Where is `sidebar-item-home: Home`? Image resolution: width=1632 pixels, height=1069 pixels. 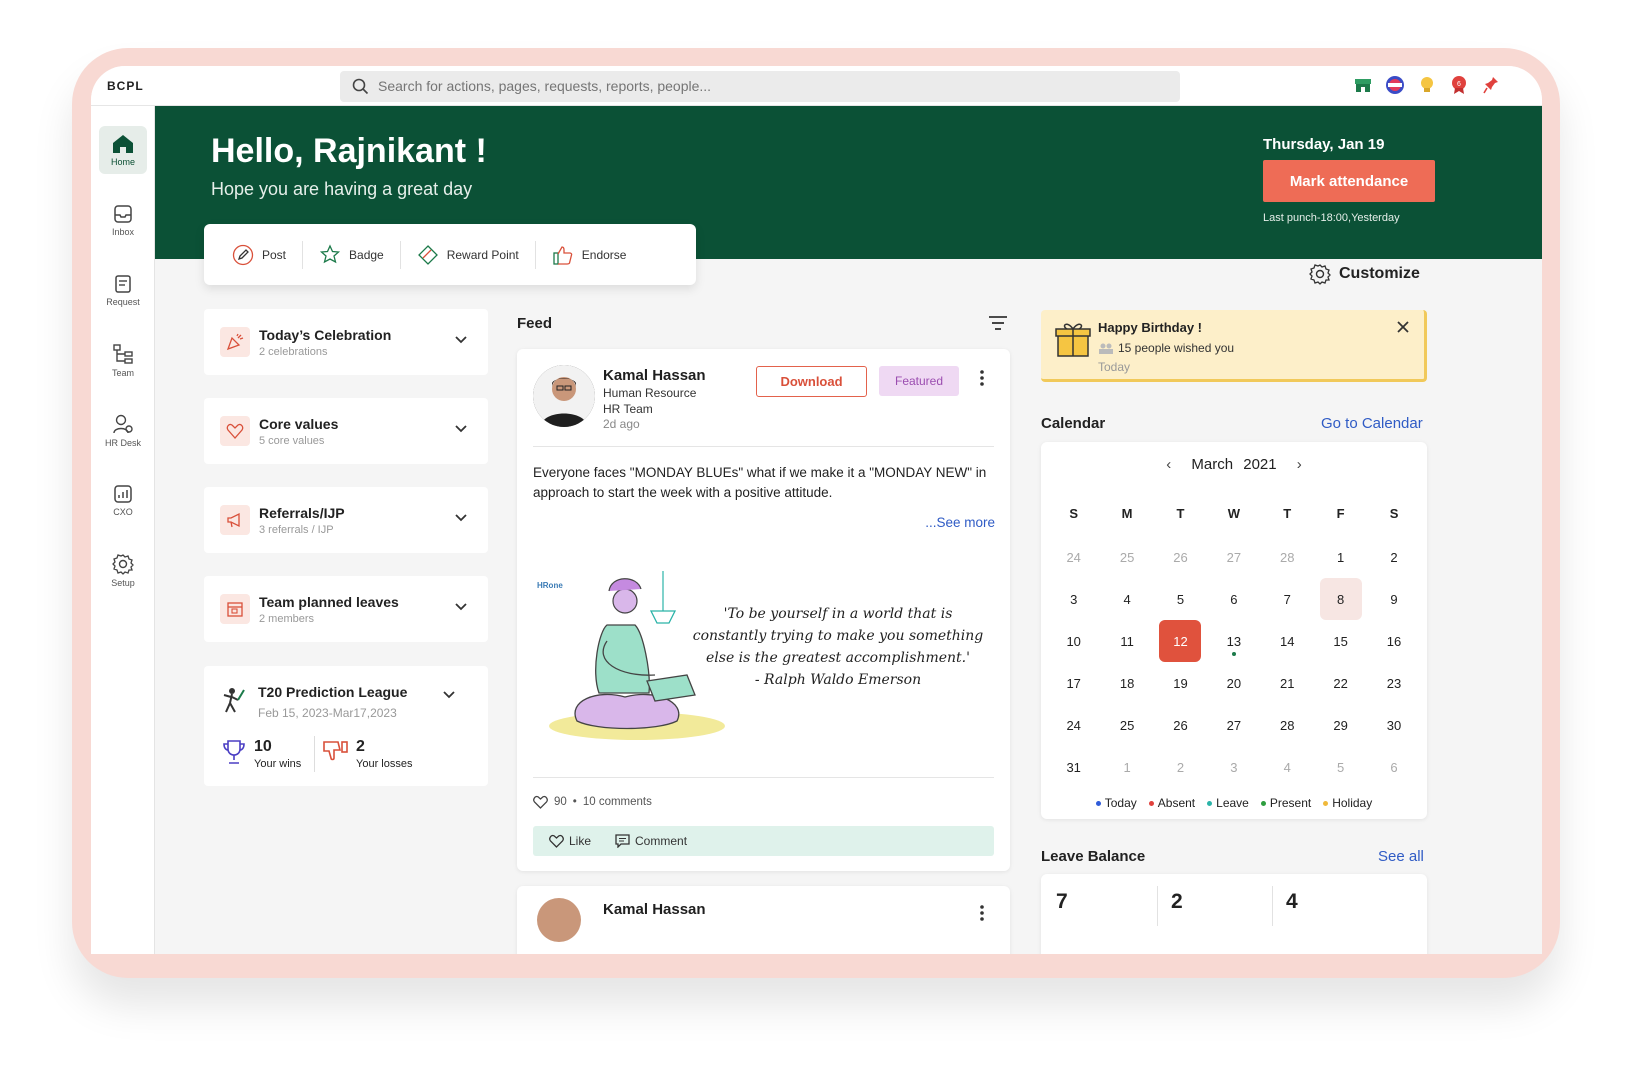 sidebar-item-home: Home is located at coordinates (123, 150).